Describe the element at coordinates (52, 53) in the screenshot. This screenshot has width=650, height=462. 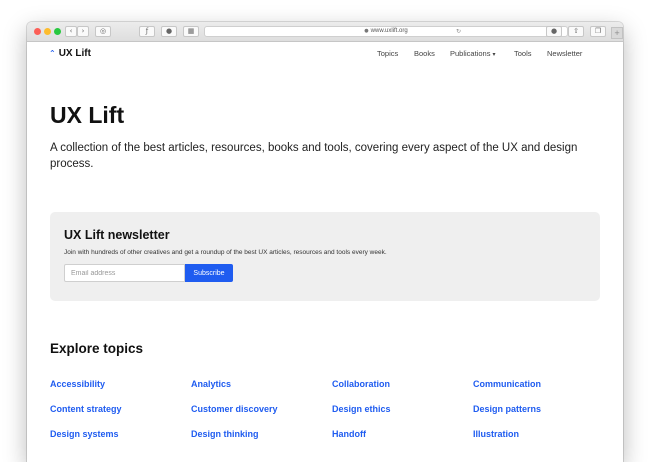
I see `chevron-up-icon: ⌃` at that location.